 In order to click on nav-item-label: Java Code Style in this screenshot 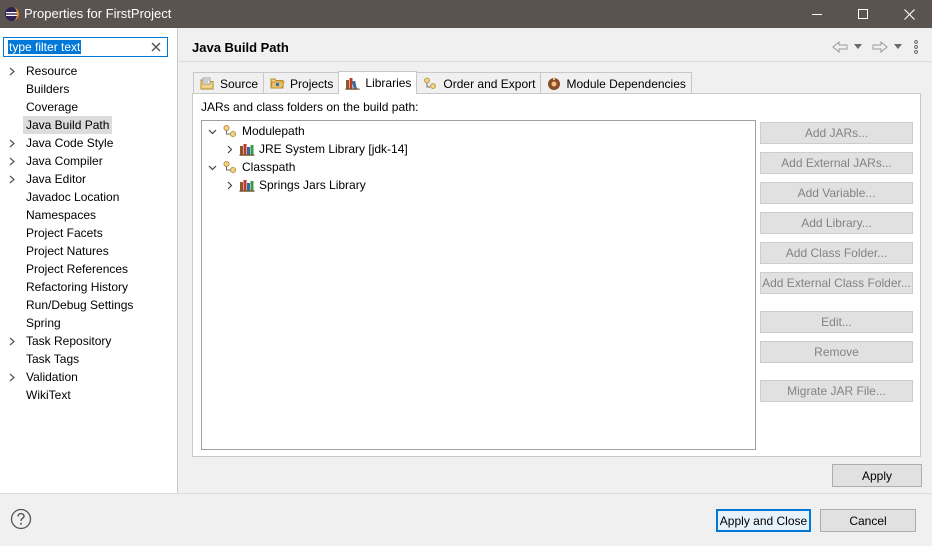, I will do `click(70, 143)`.